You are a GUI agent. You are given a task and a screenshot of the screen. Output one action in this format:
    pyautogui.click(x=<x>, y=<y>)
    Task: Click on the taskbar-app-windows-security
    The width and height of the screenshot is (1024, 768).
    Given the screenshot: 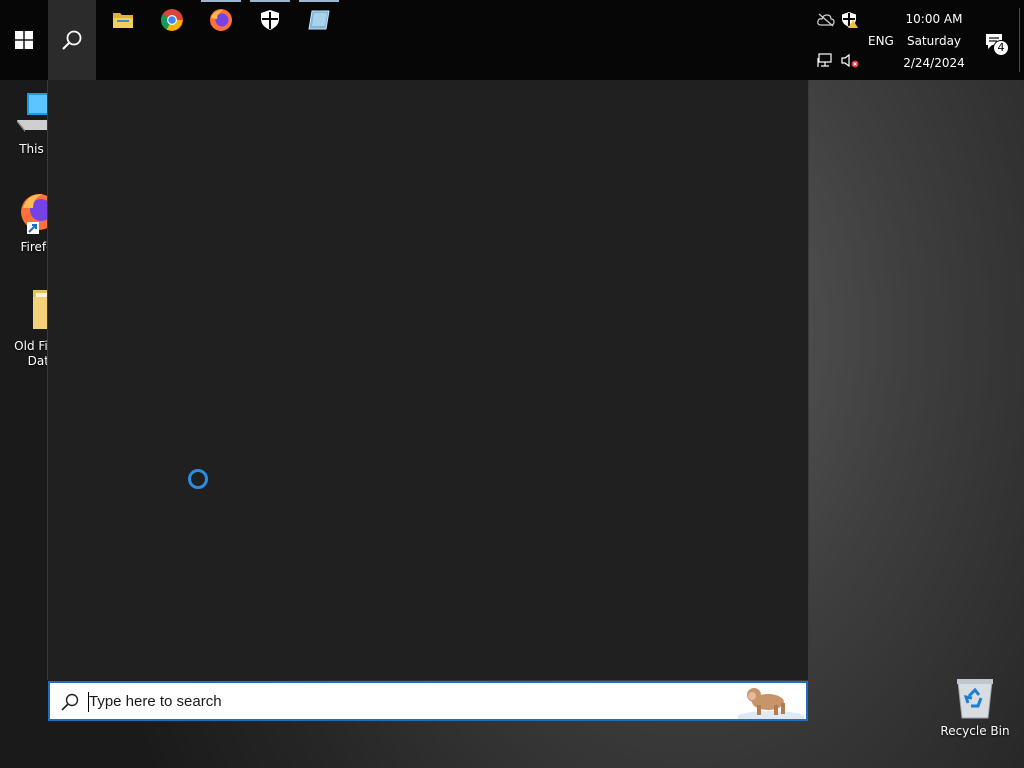 What is the action you would take?
    pyautogui.click(x=270, y=20)
    